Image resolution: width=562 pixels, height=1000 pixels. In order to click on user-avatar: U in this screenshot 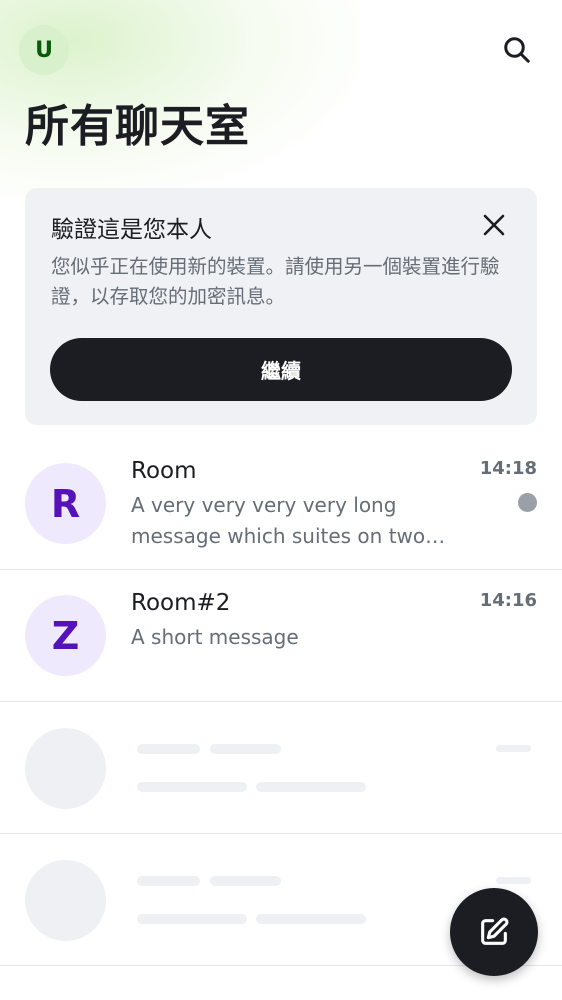, I will do `click(44, 50)`.